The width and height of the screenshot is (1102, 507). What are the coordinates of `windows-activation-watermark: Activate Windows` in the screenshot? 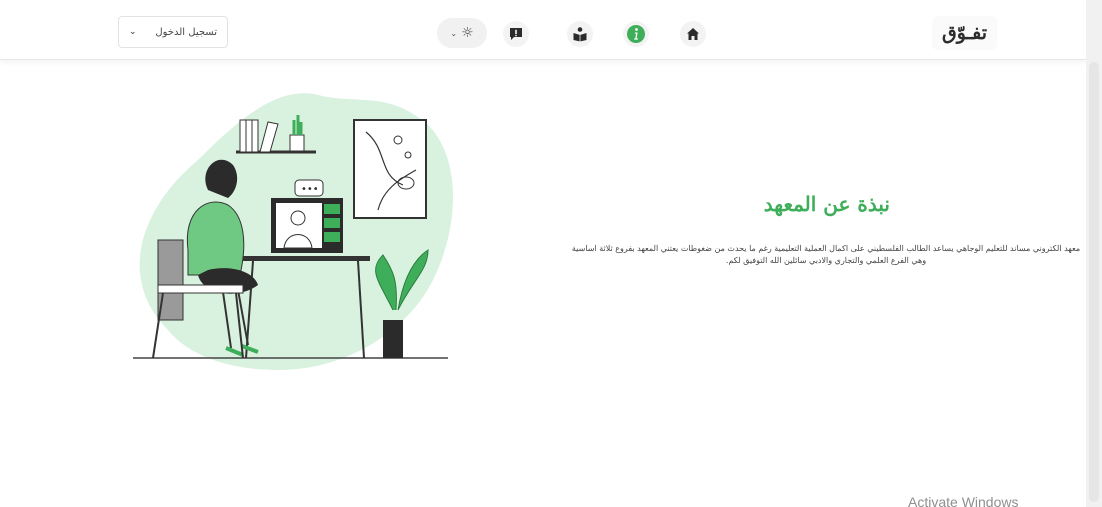 It's located at (963, 500).